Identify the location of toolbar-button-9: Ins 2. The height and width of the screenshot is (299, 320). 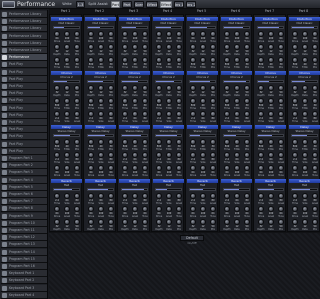
(191, 4).